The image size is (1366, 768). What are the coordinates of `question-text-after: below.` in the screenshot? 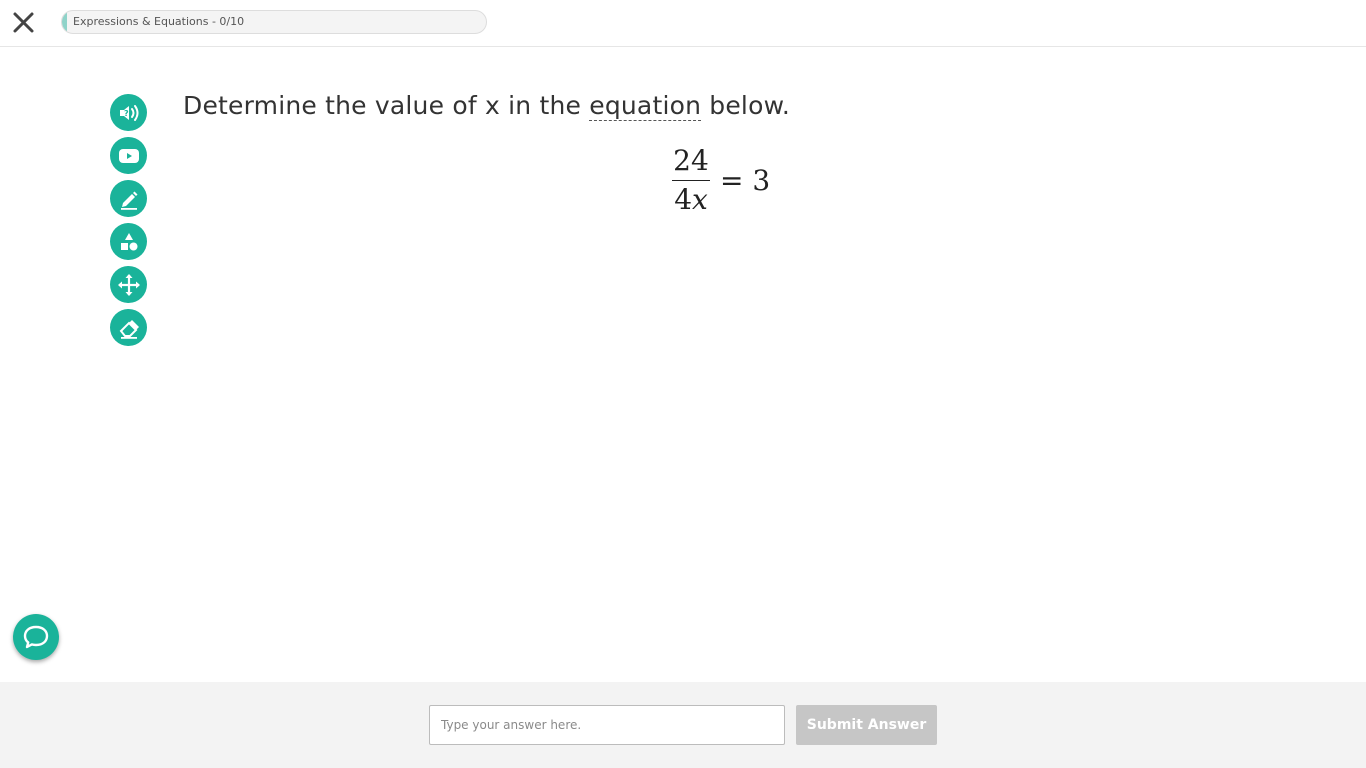 It's located at (746, 105).